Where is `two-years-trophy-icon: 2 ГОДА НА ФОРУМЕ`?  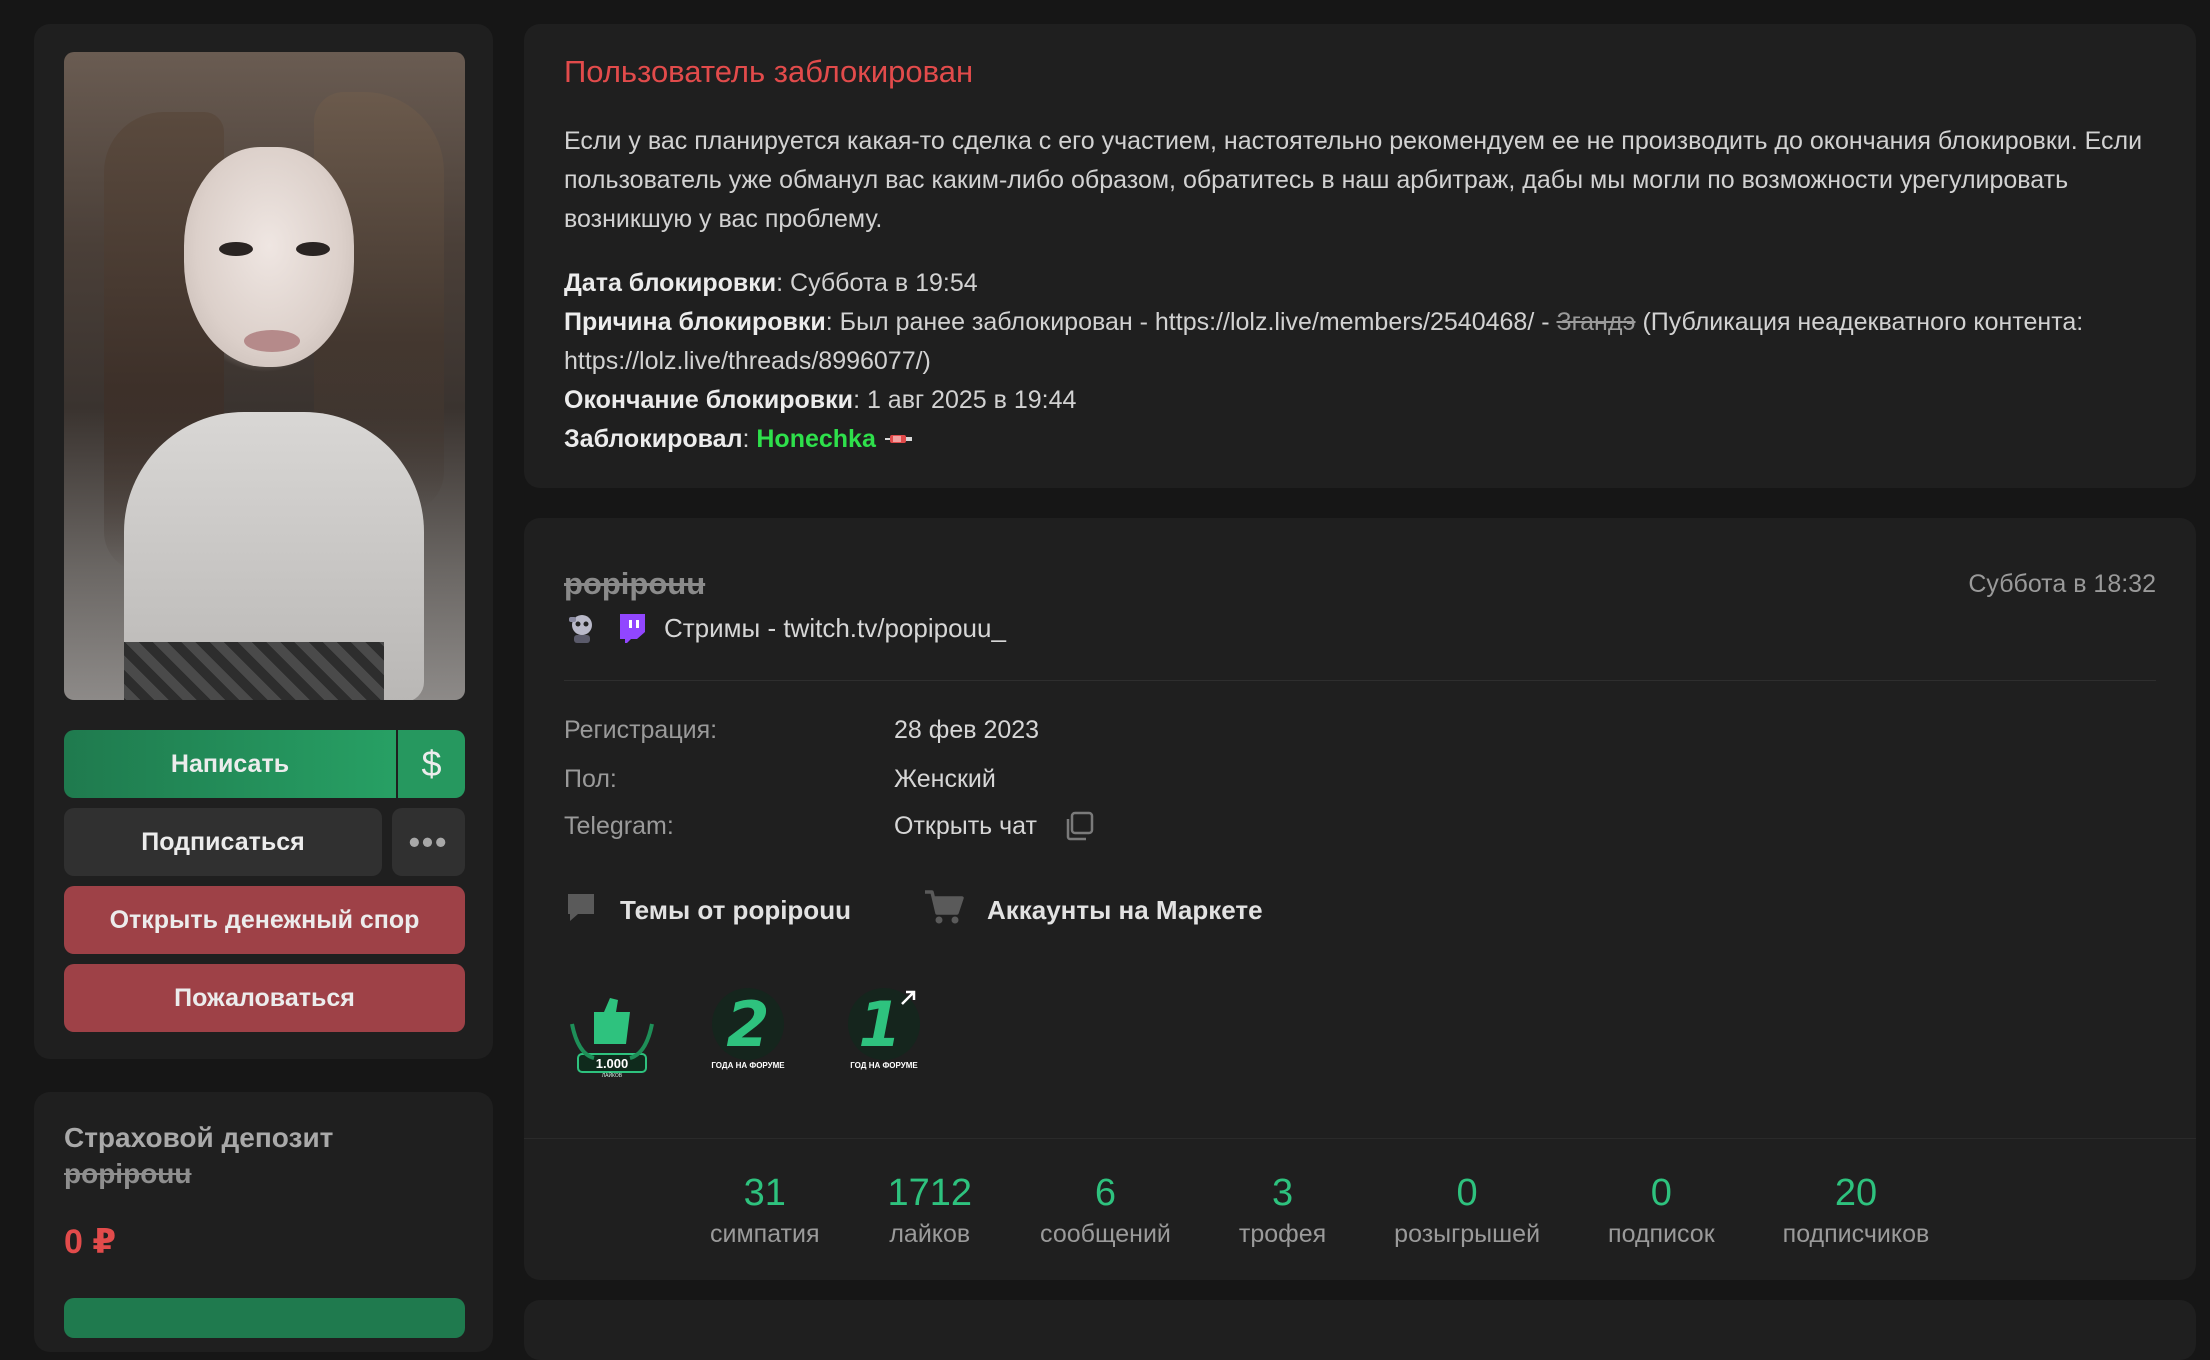
two-years-trophy-icon: 2 ГОДА НА ФОРУМЕ is located at coordinates (748, 1032).